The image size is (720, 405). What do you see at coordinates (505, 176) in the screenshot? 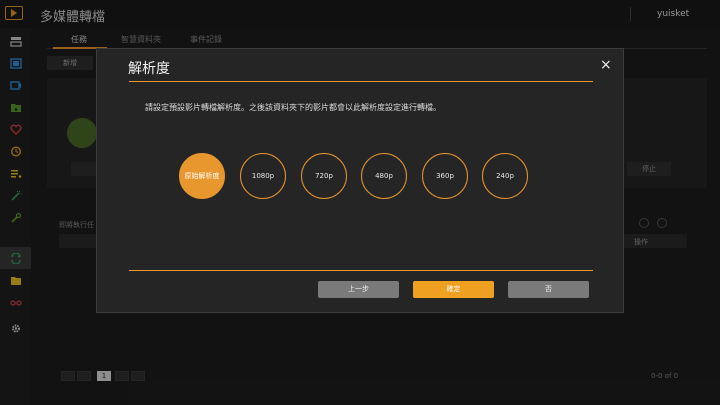
I see `resolution-option-240p: 240p` at bounding box center [505, 176].